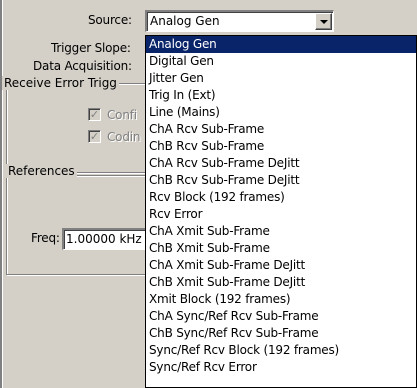 This screenshot has height=388, width=417. Describe the element at coordinates (281, 231) in the screenshot. I see `source-option: ChA Xmit Sub-Frame` at that location.